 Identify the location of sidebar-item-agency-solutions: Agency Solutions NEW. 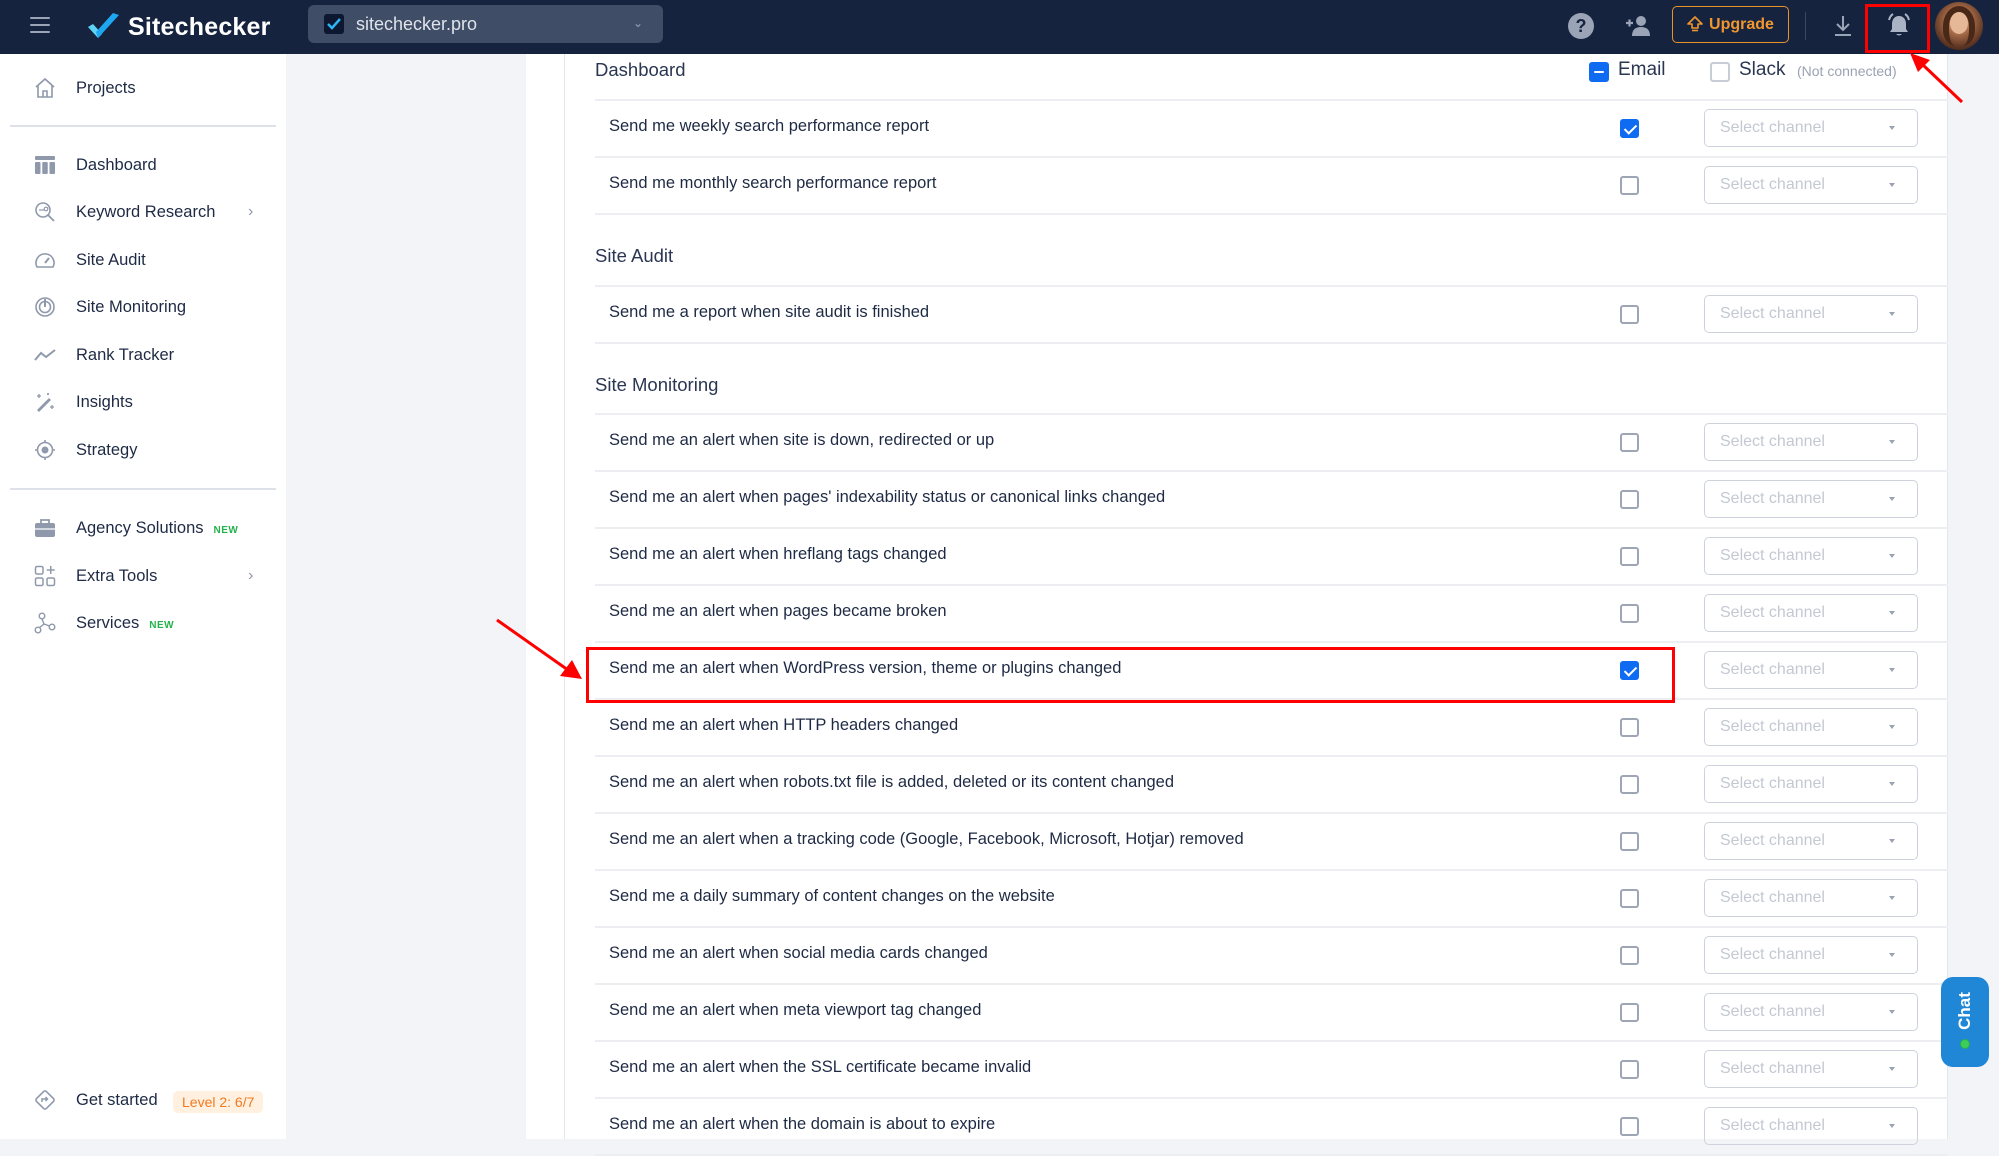
(143, 528).